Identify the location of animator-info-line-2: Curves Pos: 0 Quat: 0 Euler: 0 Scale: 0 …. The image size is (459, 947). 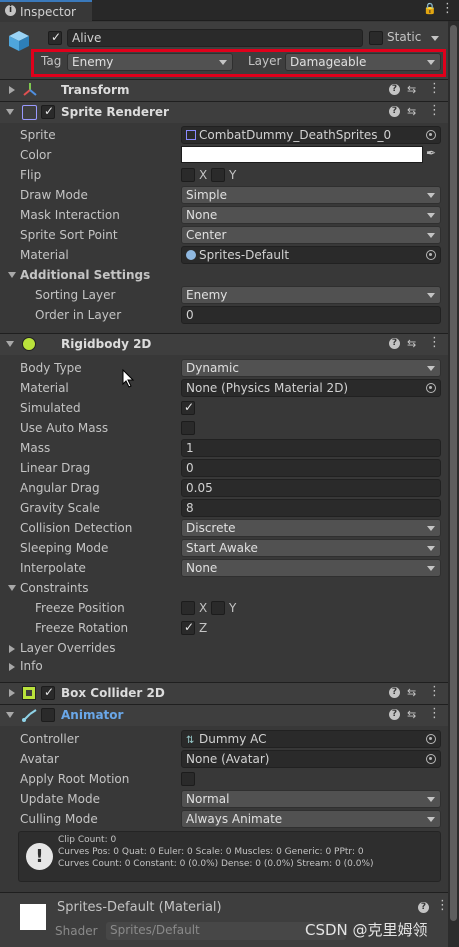
(211, 852).